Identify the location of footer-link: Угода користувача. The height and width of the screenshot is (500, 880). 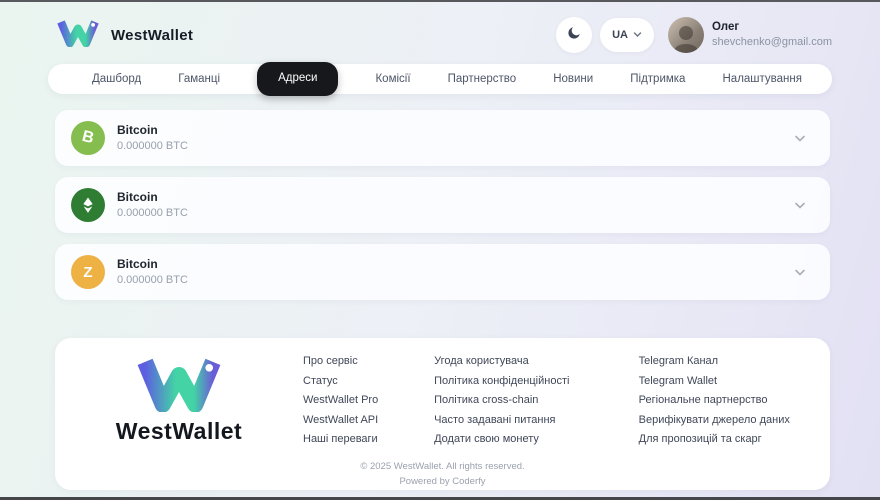
(536, 362).